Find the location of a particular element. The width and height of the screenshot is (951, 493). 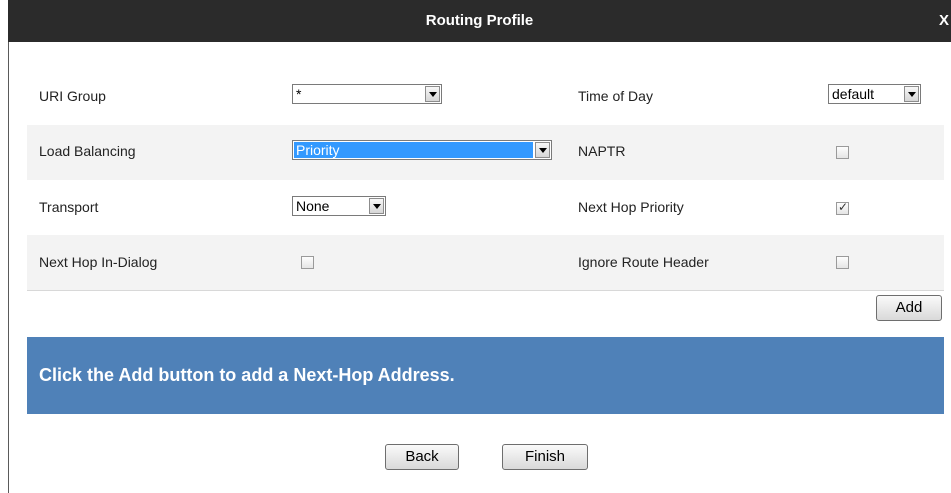

naptr-checkbox is located at coordinates (842, 152).